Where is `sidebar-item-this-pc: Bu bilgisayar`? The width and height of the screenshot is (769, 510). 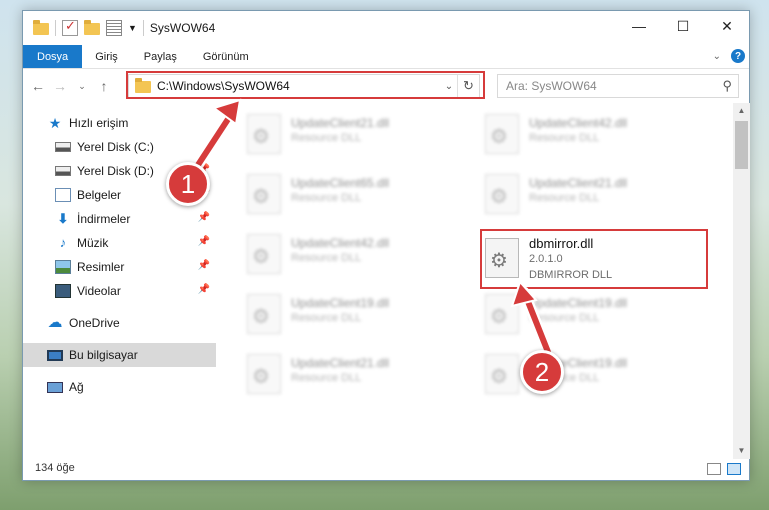
sidebar-item-this-pc: Bu bilgisayar is located at coordinates (119, 355).